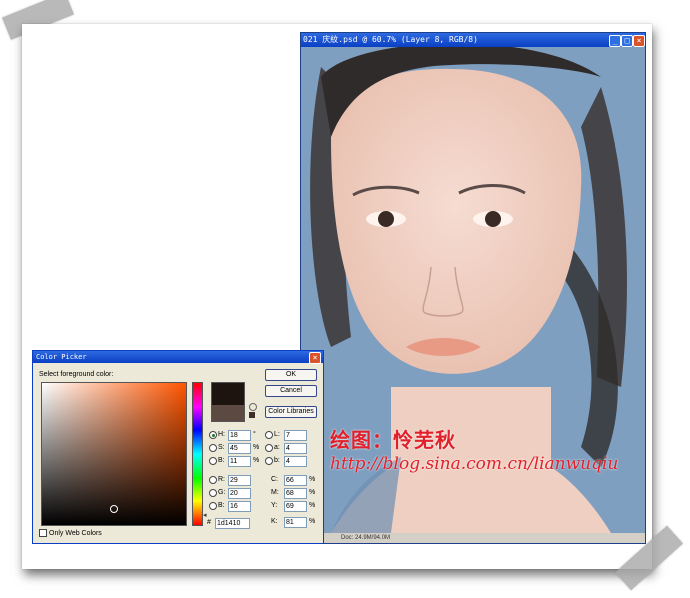 Image resolution: width=690 pixels, height=598 pixels. I want to click on hue-row: H: 18 °, so click(237, 435).